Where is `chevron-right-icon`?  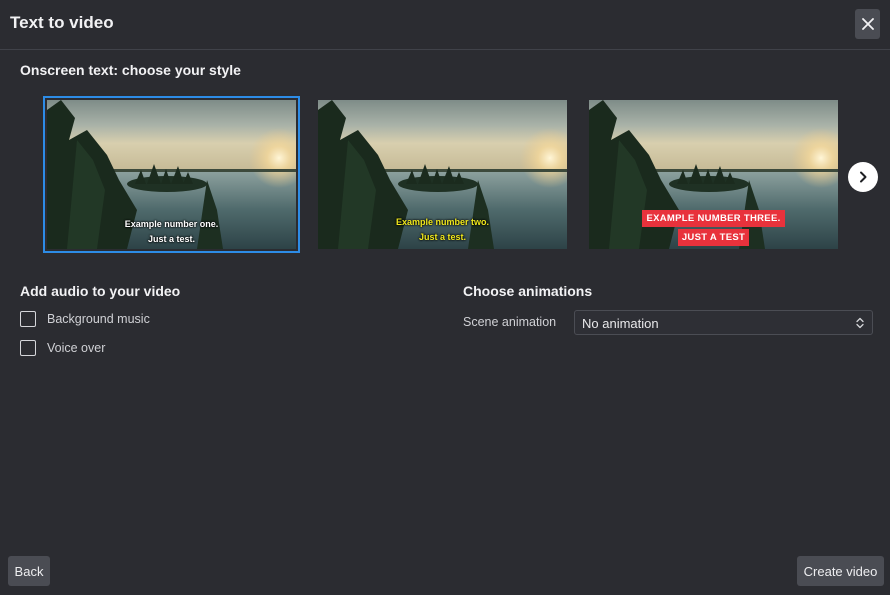
chevron-right-icon is located at coordinates (863, 177).